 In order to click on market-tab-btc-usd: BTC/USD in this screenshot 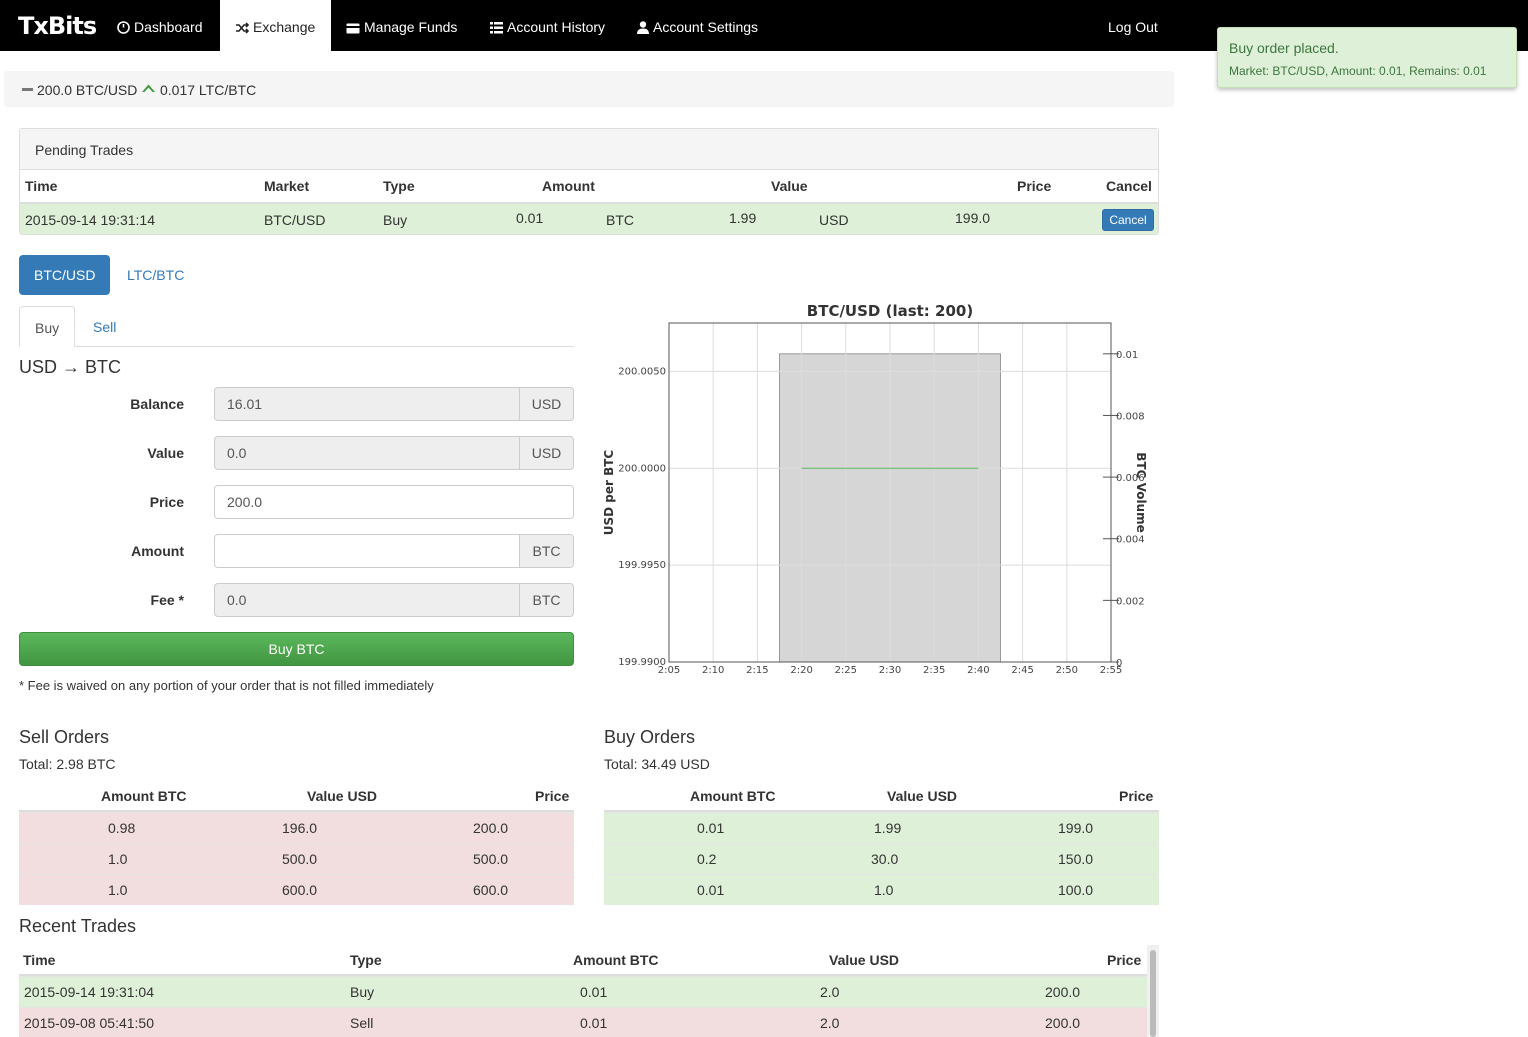, I will do `click(65, 275)`.